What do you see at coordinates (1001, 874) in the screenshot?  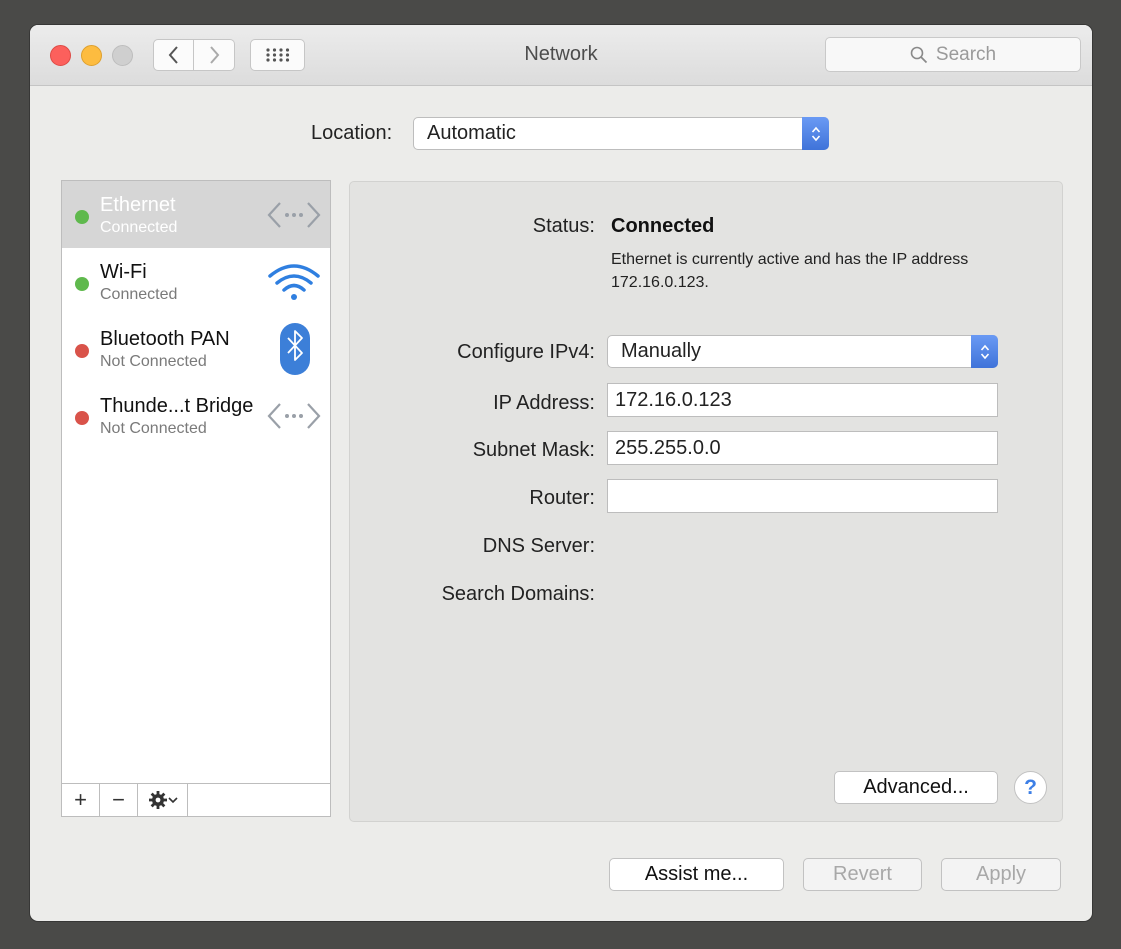 I see `apply-button: Apply` at bounding box center [1001, 874].